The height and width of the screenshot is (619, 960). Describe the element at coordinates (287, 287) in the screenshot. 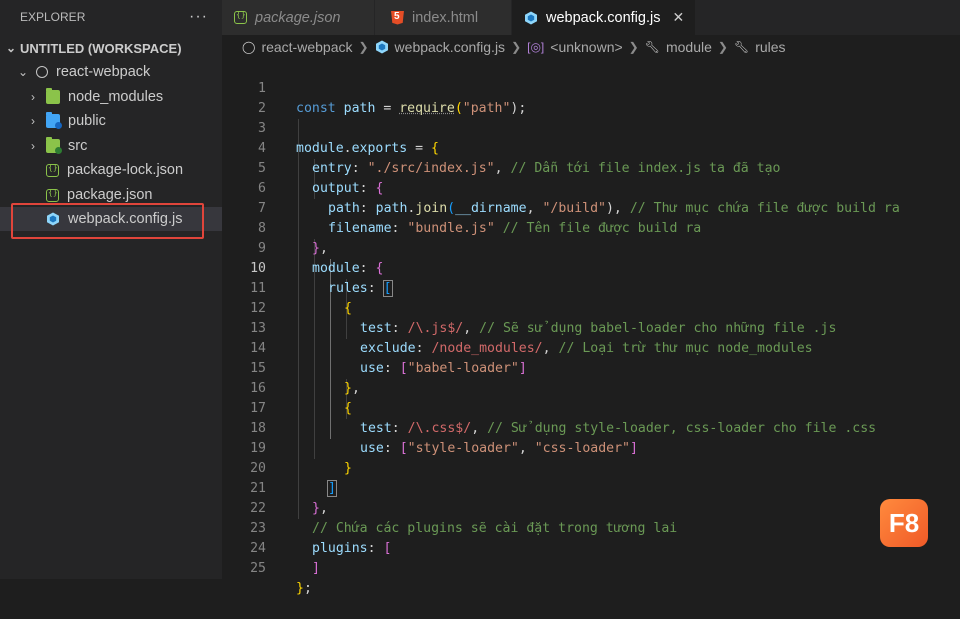

I see `code-line: 11 {` at that location.